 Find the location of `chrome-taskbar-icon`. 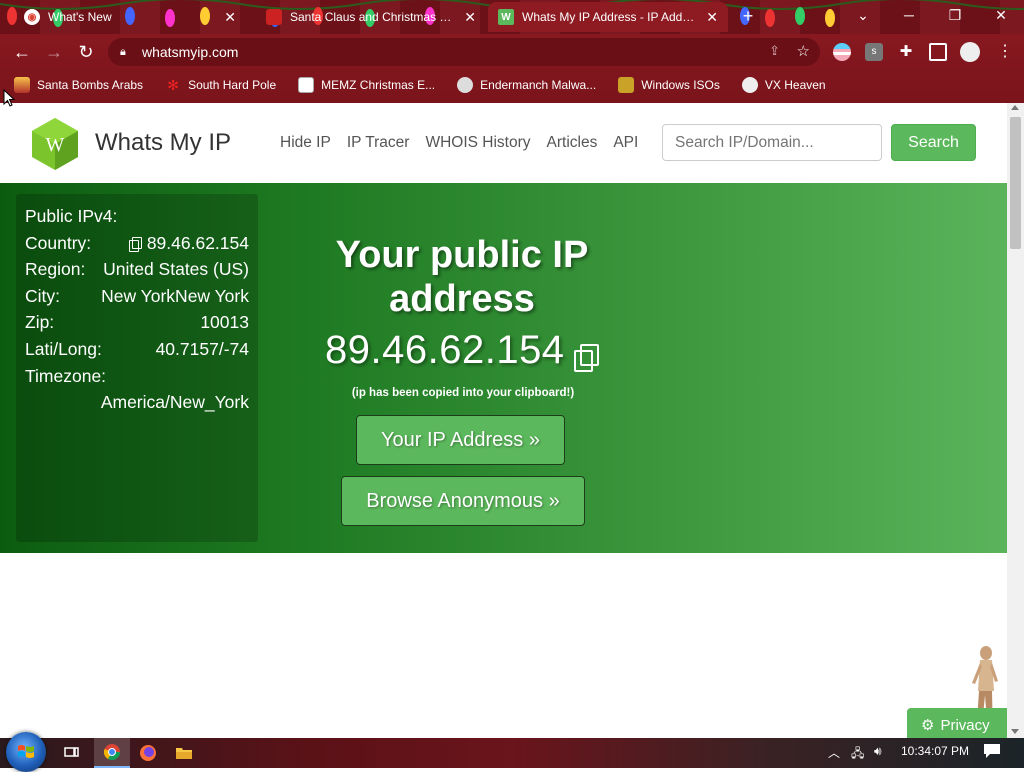

chrome-taskbar-icon is located at coordinates (112, 753).